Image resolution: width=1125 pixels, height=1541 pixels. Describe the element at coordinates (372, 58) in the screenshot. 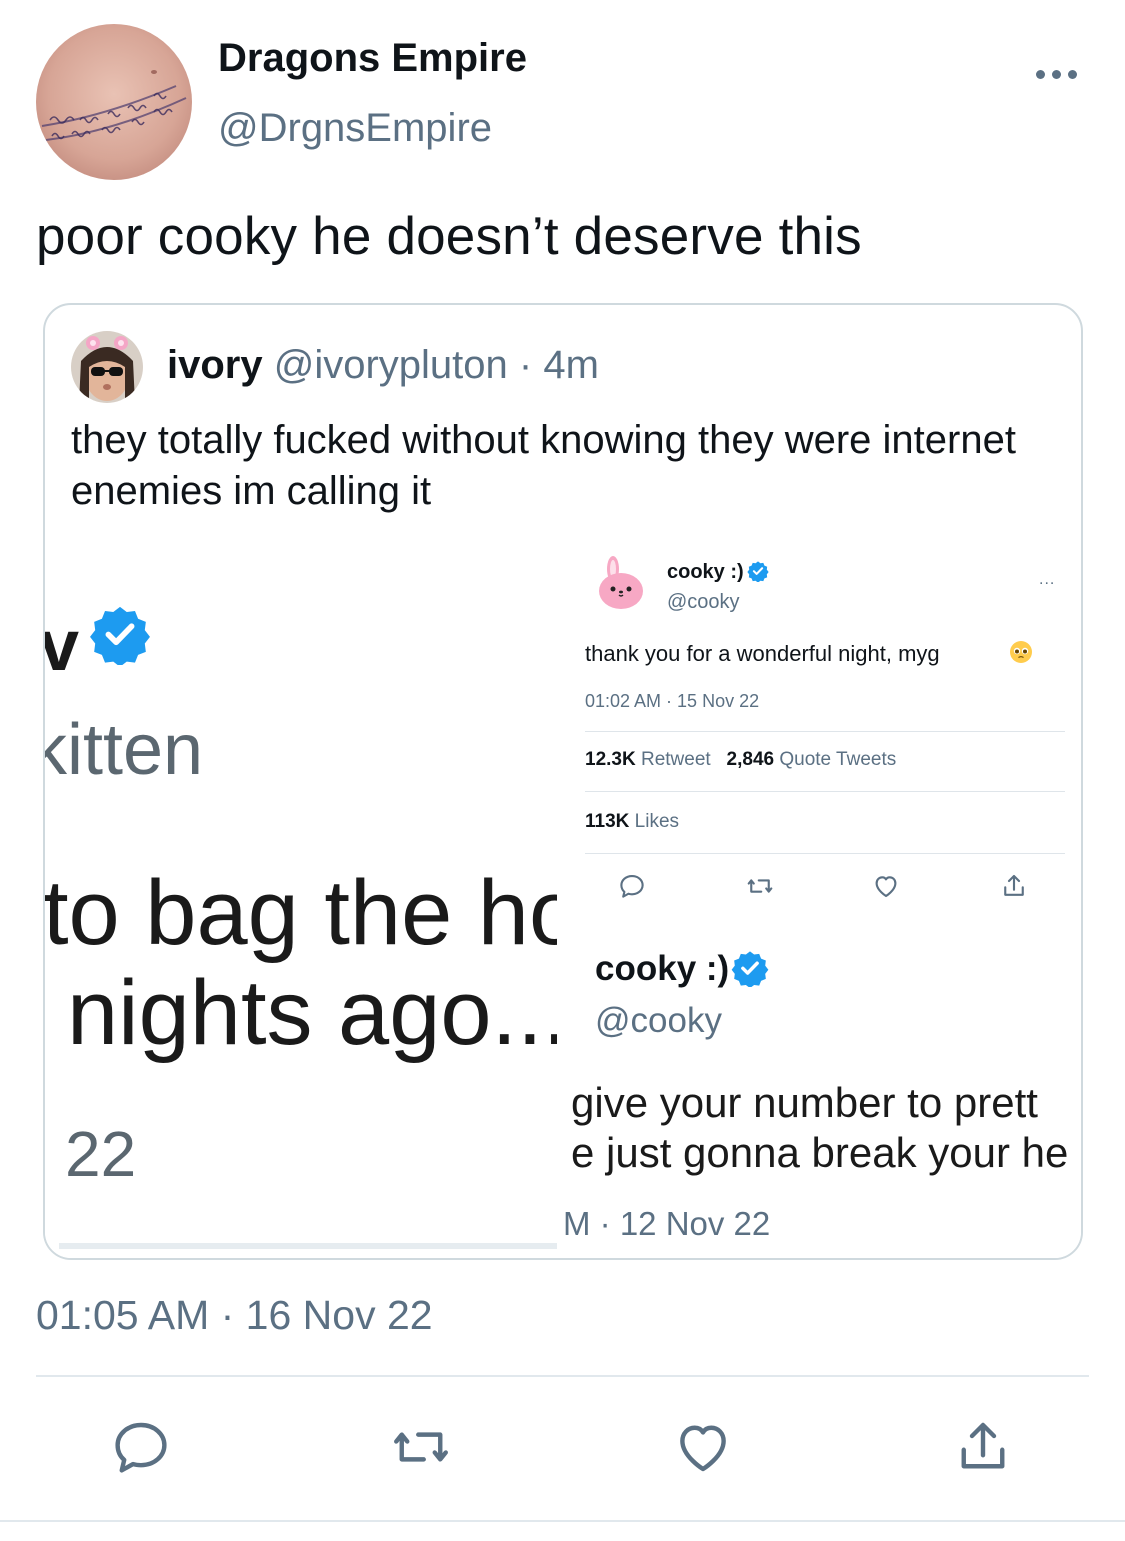

I see `author-display-name: Dragons Empire` at that location.